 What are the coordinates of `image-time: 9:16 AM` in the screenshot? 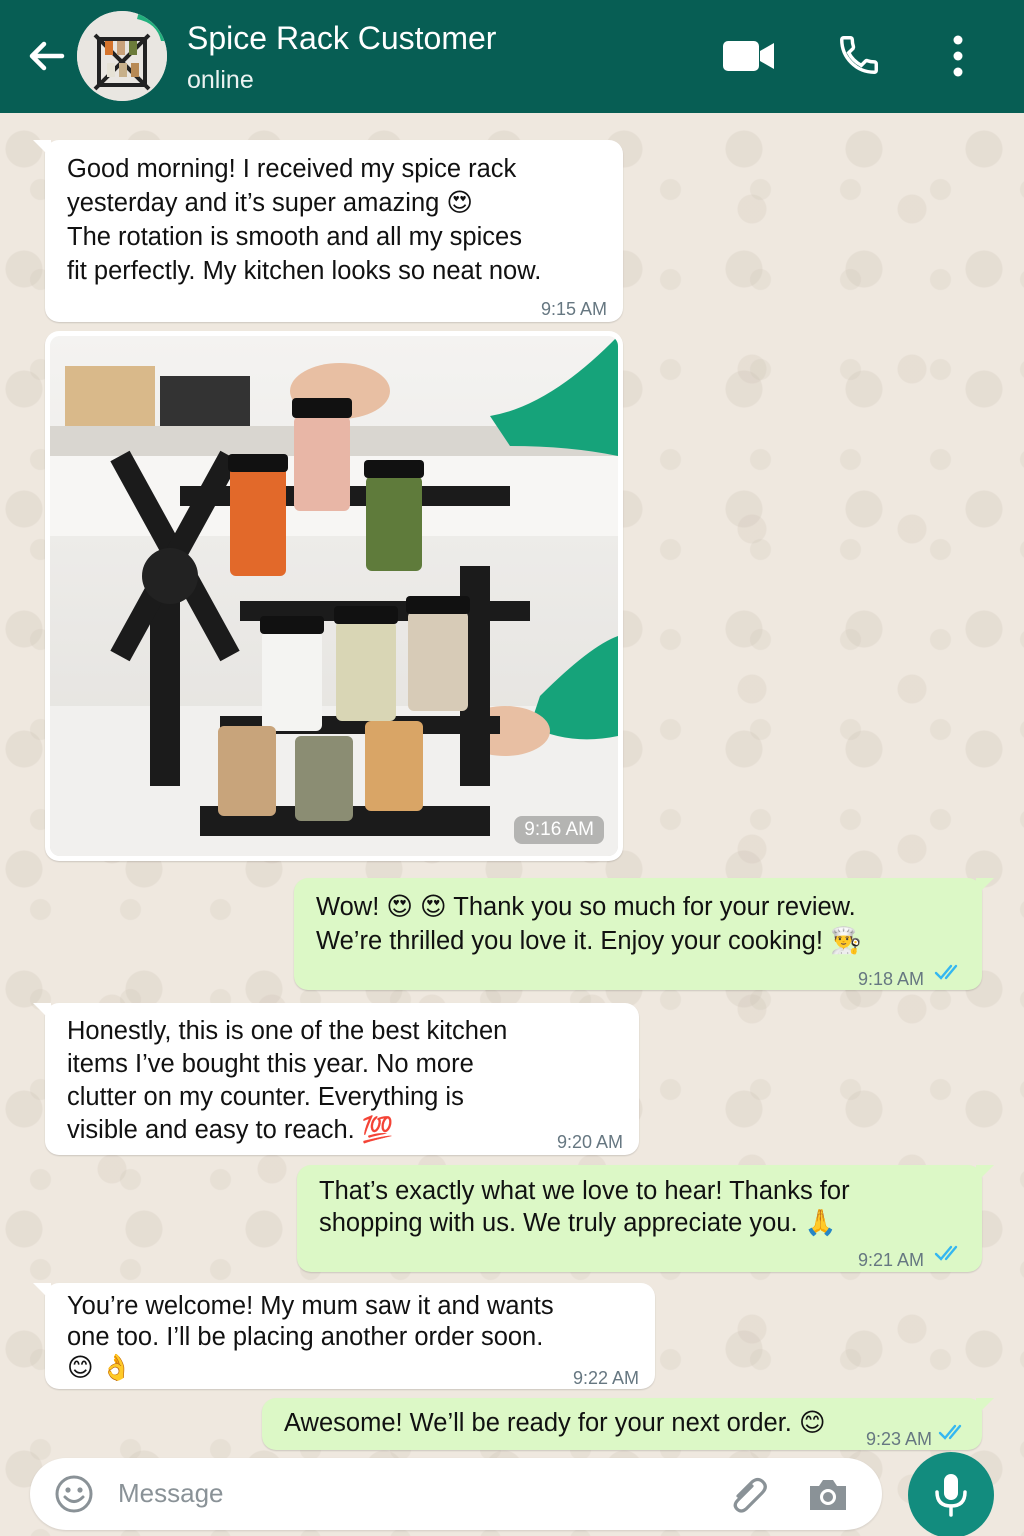 It's located at (559, 830).